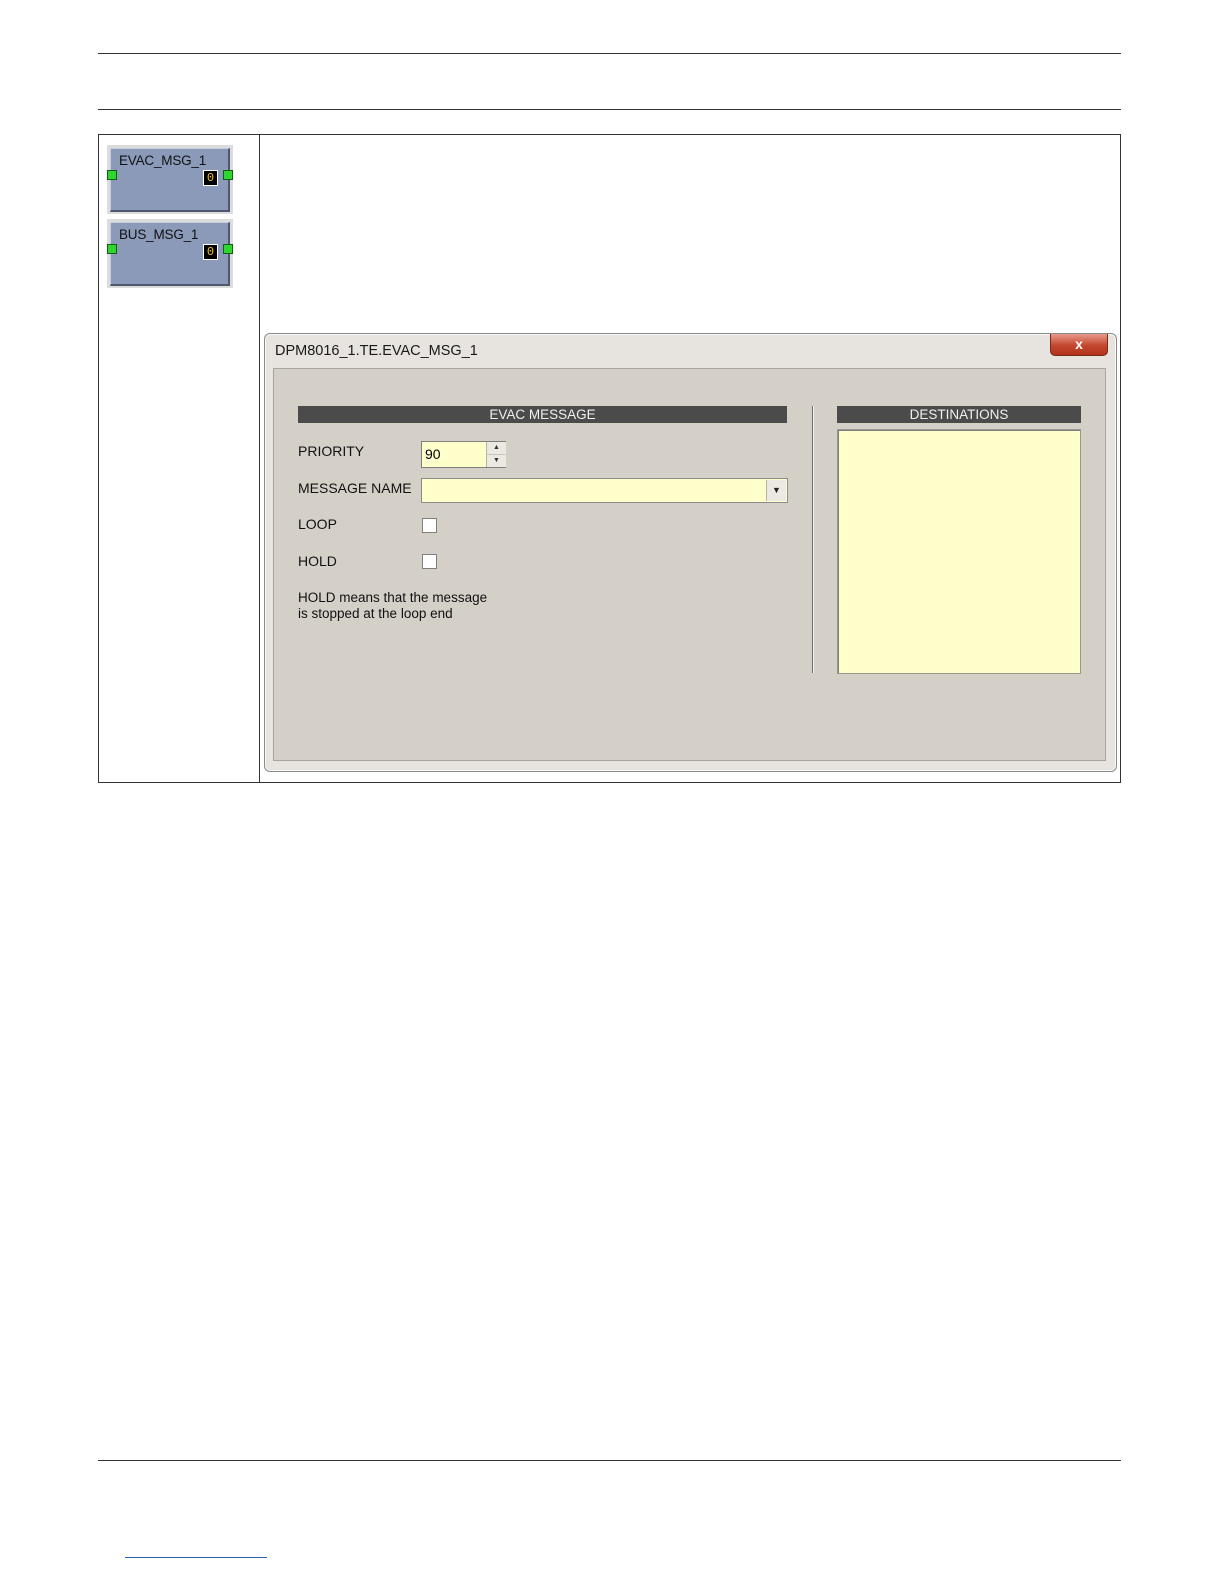 Image resolution: width=1224 pixels, height=1584 pixels. I want to click on footer-link-underline, so click(196, 1557).